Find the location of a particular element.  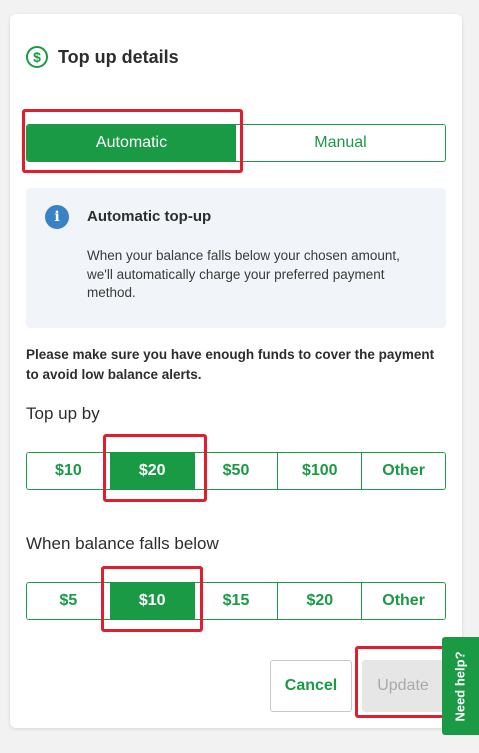

cancel-button: Cancel is located at coordinates (311, 686).